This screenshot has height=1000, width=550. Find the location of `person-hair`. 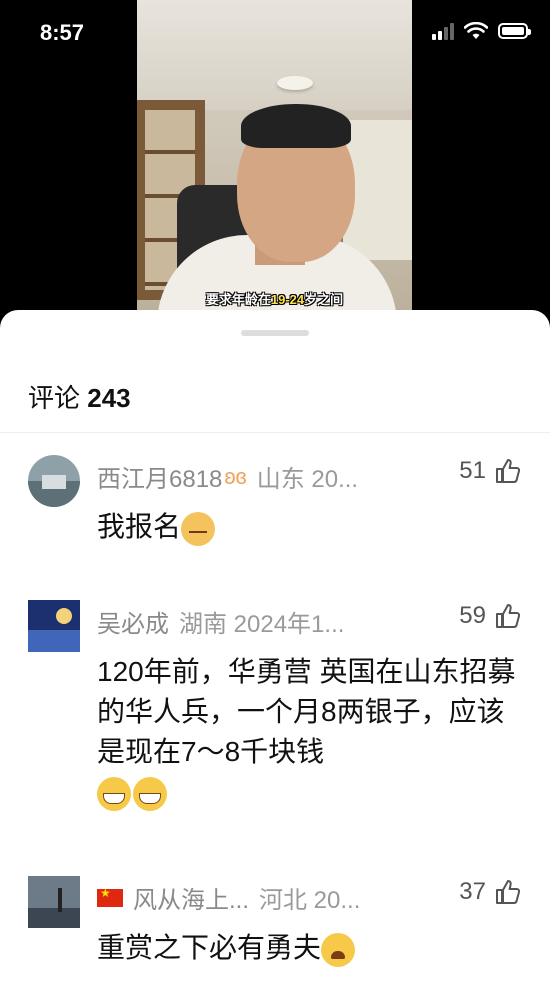

person-hair is located at coordinates (296, 126).